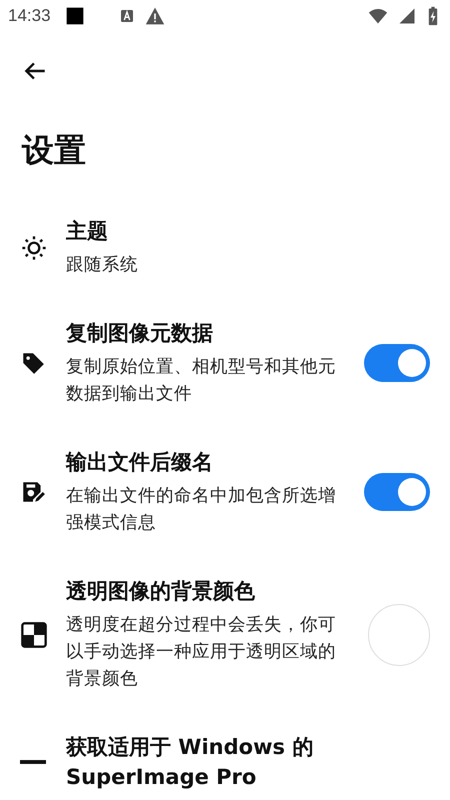 The image size is (450, 800). Describe the element at coordinates (126, 16) in the screenshot. I see `notification-icon` at that location.